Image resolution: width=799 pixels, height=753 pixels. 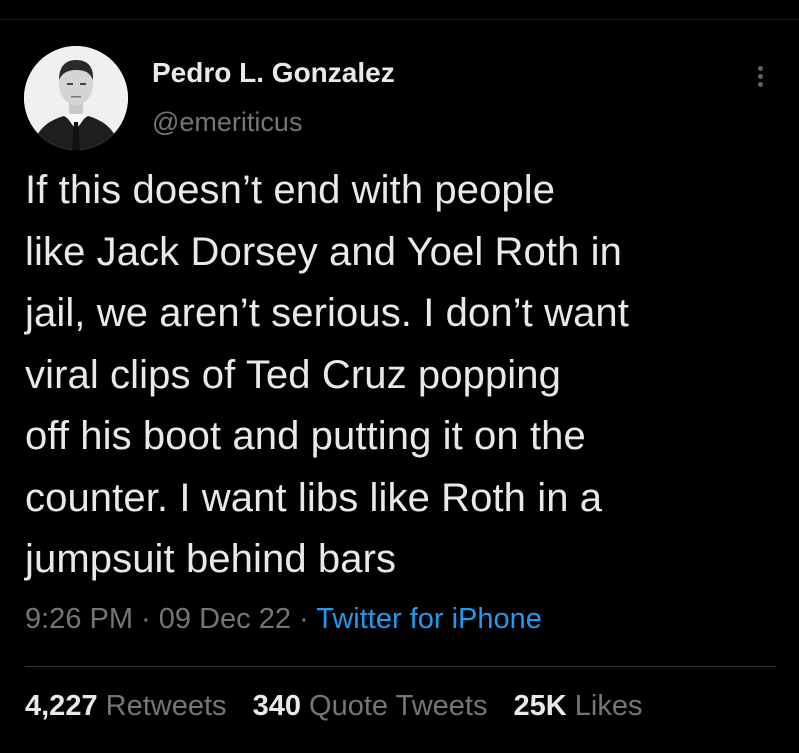 I want to click on quote-tweets-count: 340, so click(x=276, y=706).